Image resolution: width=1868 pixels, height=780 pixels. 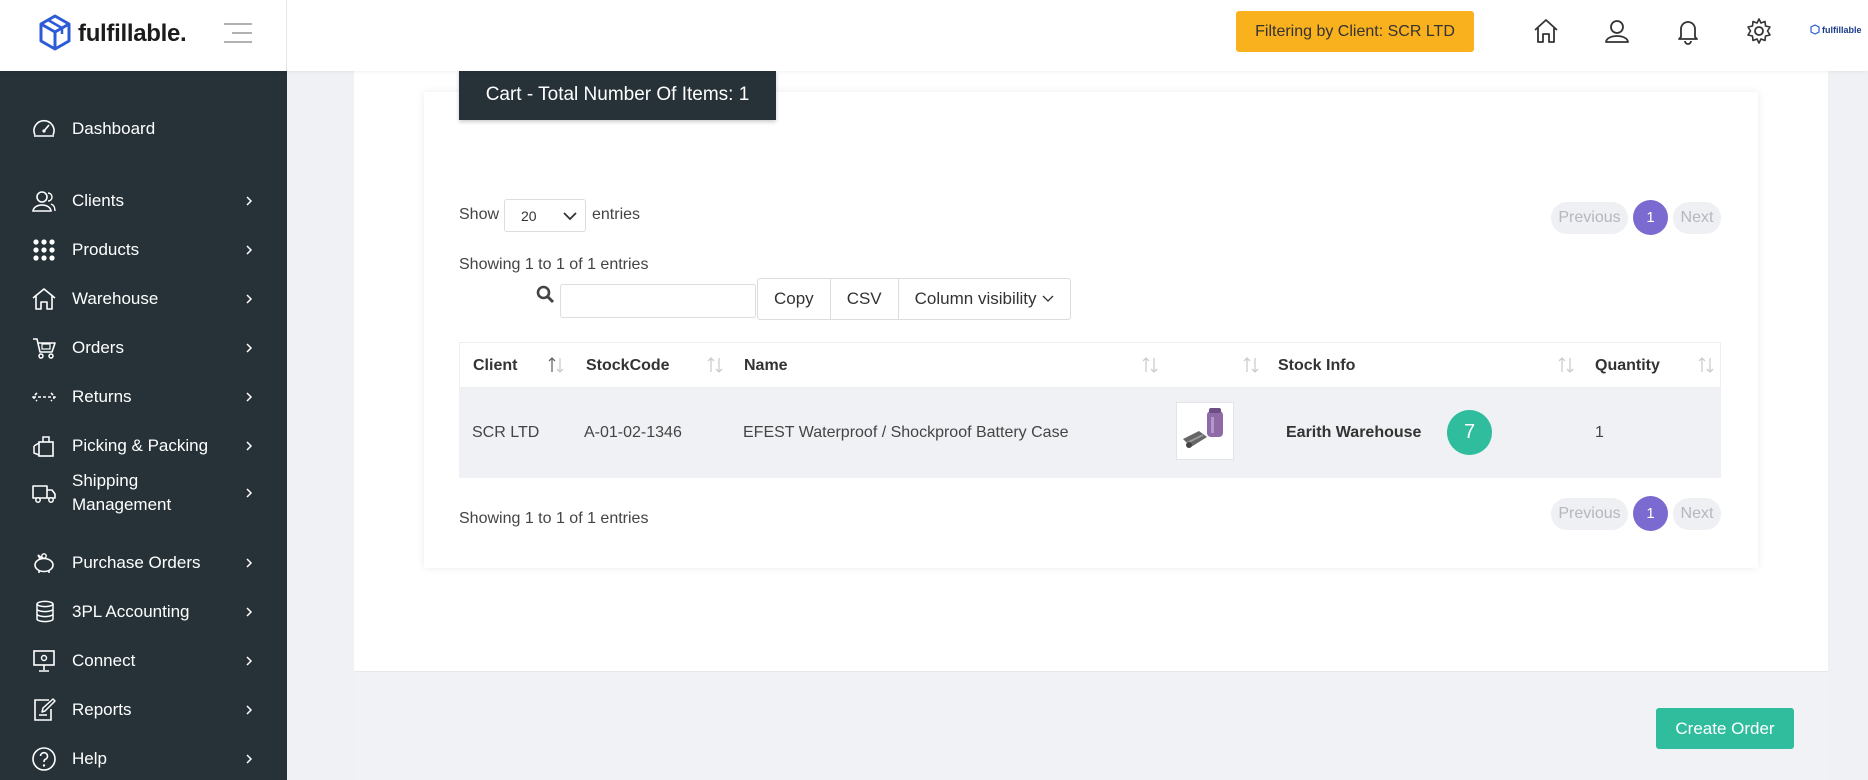 What do you see at coordinates (44, 710) in the screenshot?
I see `edit-icon` at bounding box center [44, 710].